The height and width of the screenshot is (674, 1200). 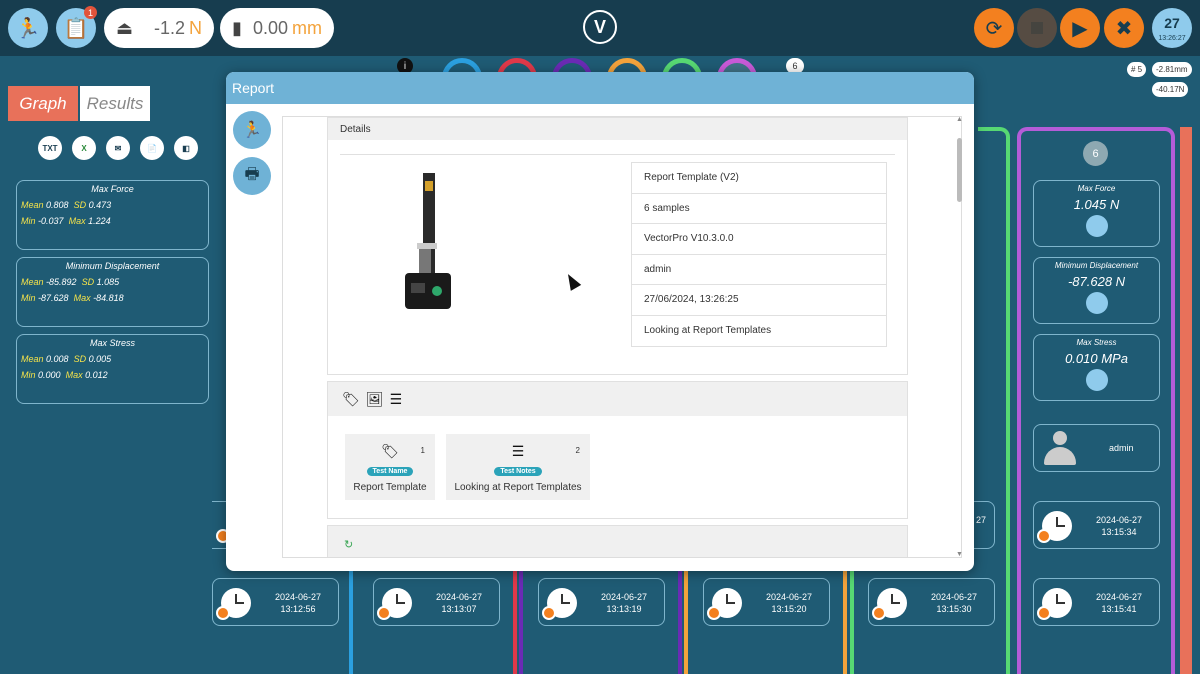 I want to click on partial-run-date: 27, so click(x=980, y=520).